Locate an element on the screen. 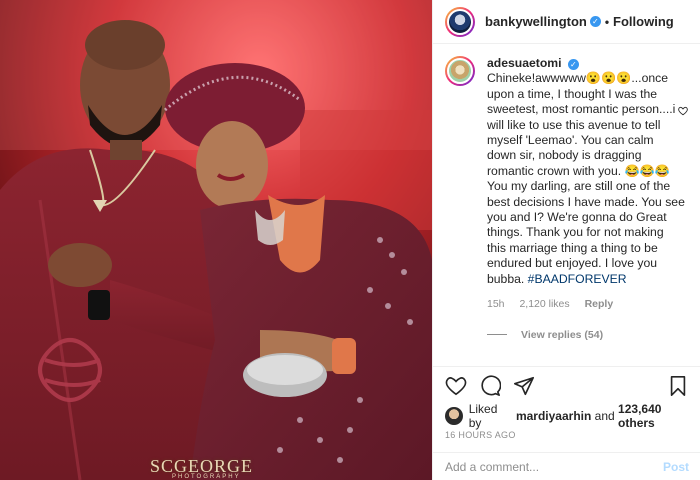  likes-summary: Liked by mardiyaarhin and 123,640 others is located at coordinates (572, 416).